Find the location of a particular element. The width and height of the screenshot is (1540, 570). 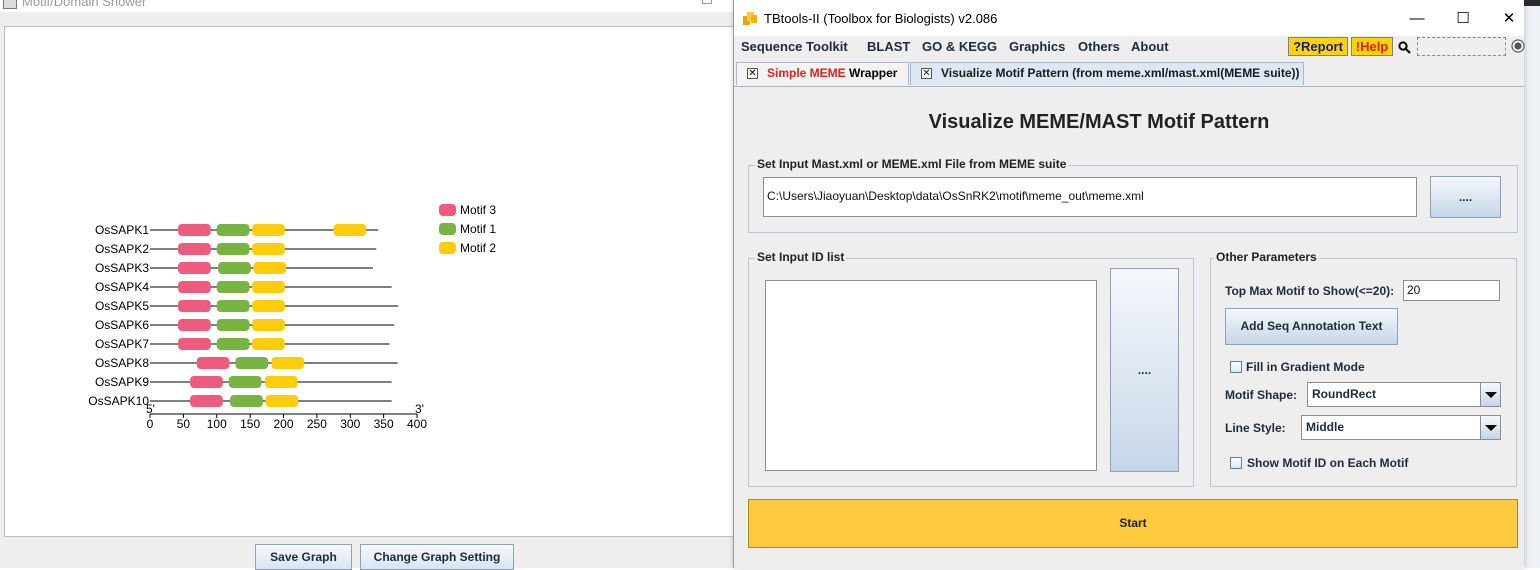

id-list-textarea is located at coordinates (931, 375).